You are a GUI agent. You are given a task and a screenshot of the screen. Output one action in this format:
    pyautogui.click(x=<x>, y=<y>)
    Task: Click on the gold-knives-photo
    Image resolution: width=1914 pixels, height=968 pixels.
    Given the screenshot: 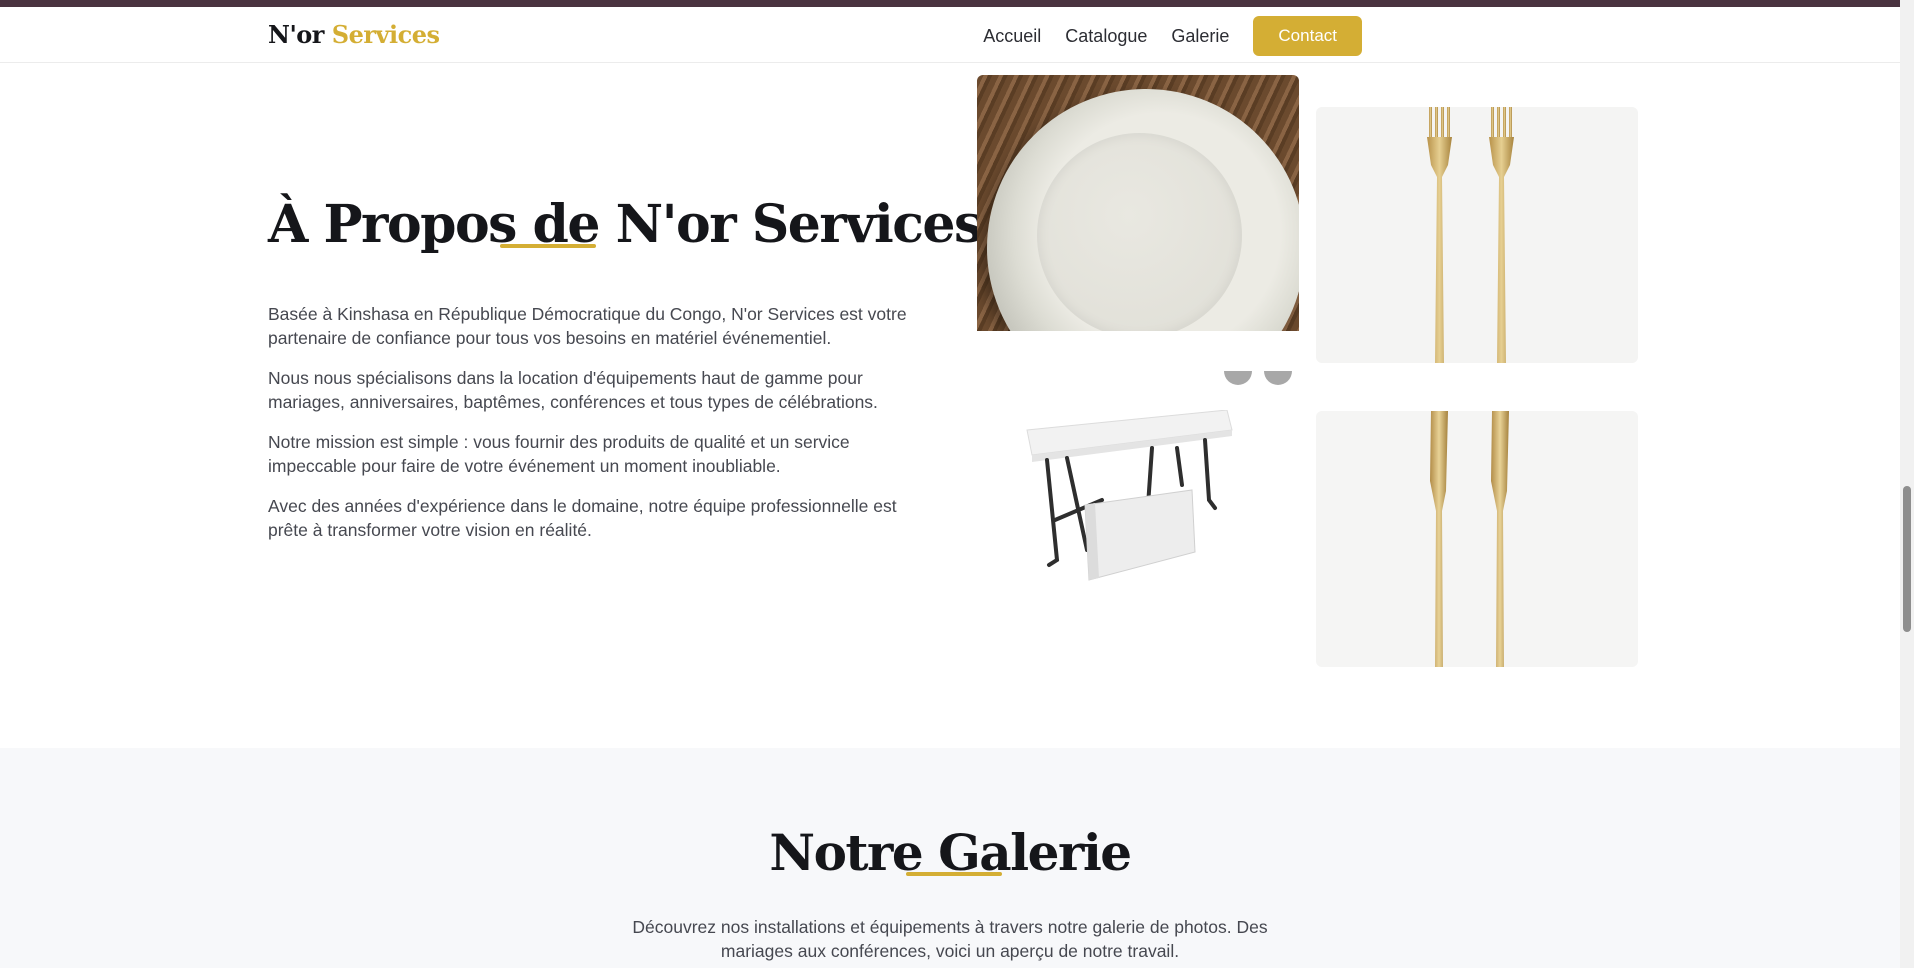 What is the action you would take?
    pyautogui.click(x=1477, y=539)
    